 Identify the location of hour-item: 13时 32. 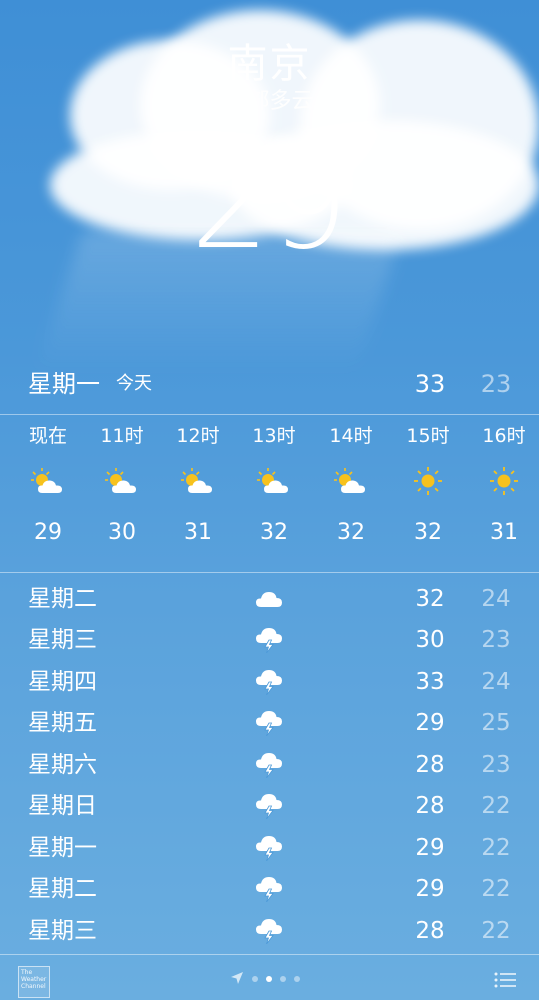
(274, 488).